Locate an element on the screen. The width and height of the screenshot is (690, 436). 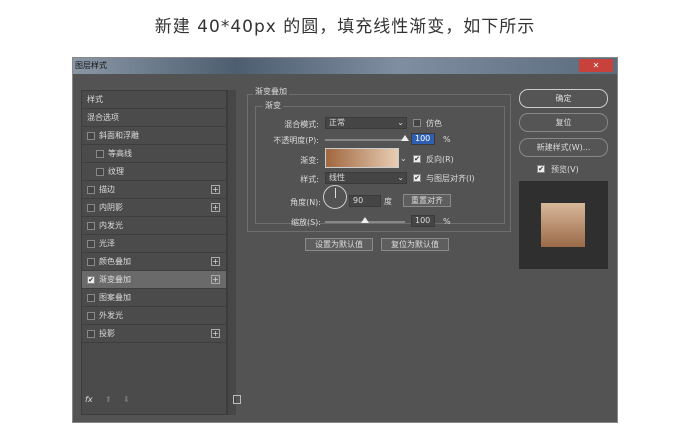
style-item: 斜面和浮雕 is located at coordinates (154, 136).